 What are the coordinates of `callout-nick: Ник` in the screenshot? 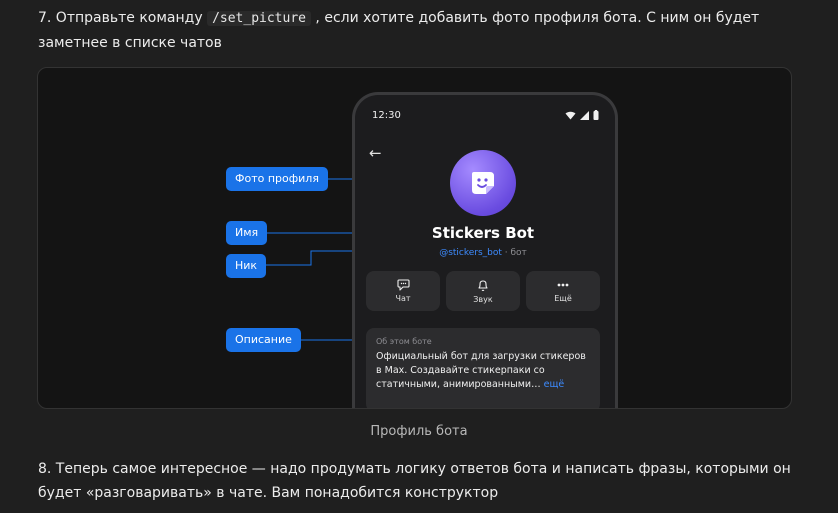 It's located at (246, 266).